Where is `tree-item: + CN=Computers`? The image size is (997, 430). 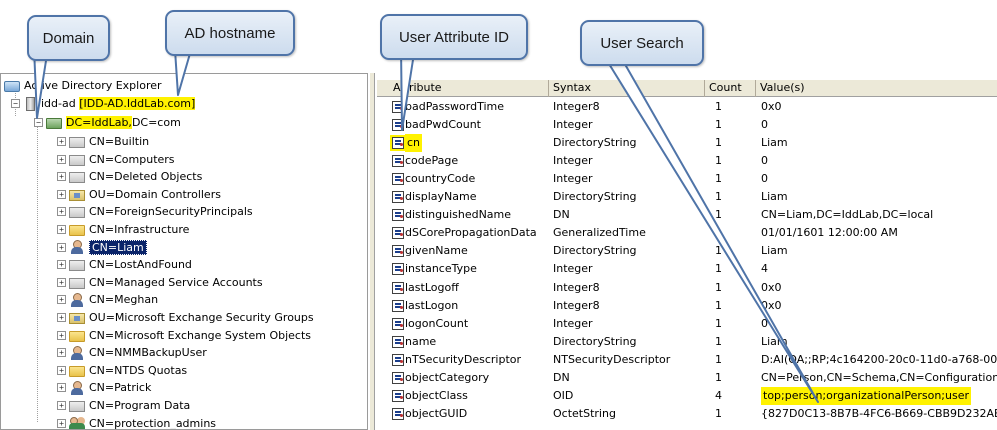 tree-item: + CN=Computers is located at coordinates (116, 159).